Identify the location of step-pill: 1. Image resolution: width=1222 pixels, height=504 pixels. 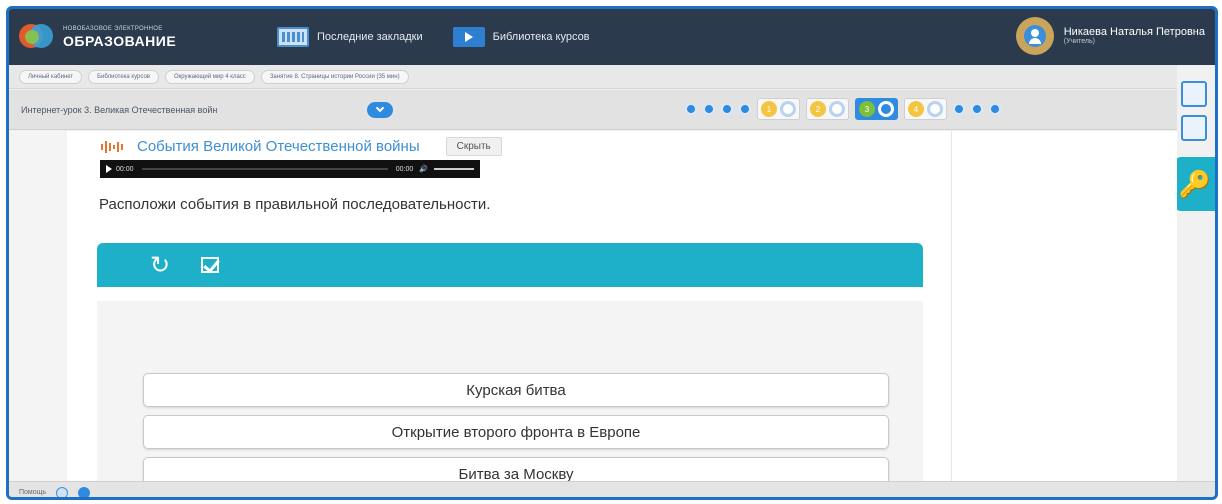
(778, 109).